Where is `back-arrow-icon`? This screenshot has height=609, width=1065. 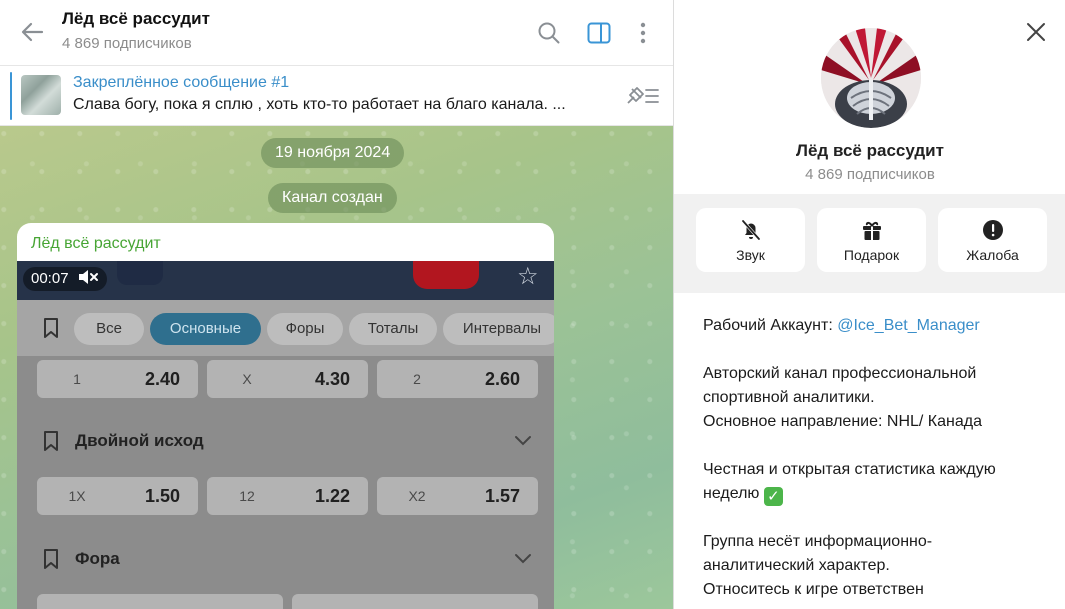 back-arrow-icon is located at coordinates (32, 32).